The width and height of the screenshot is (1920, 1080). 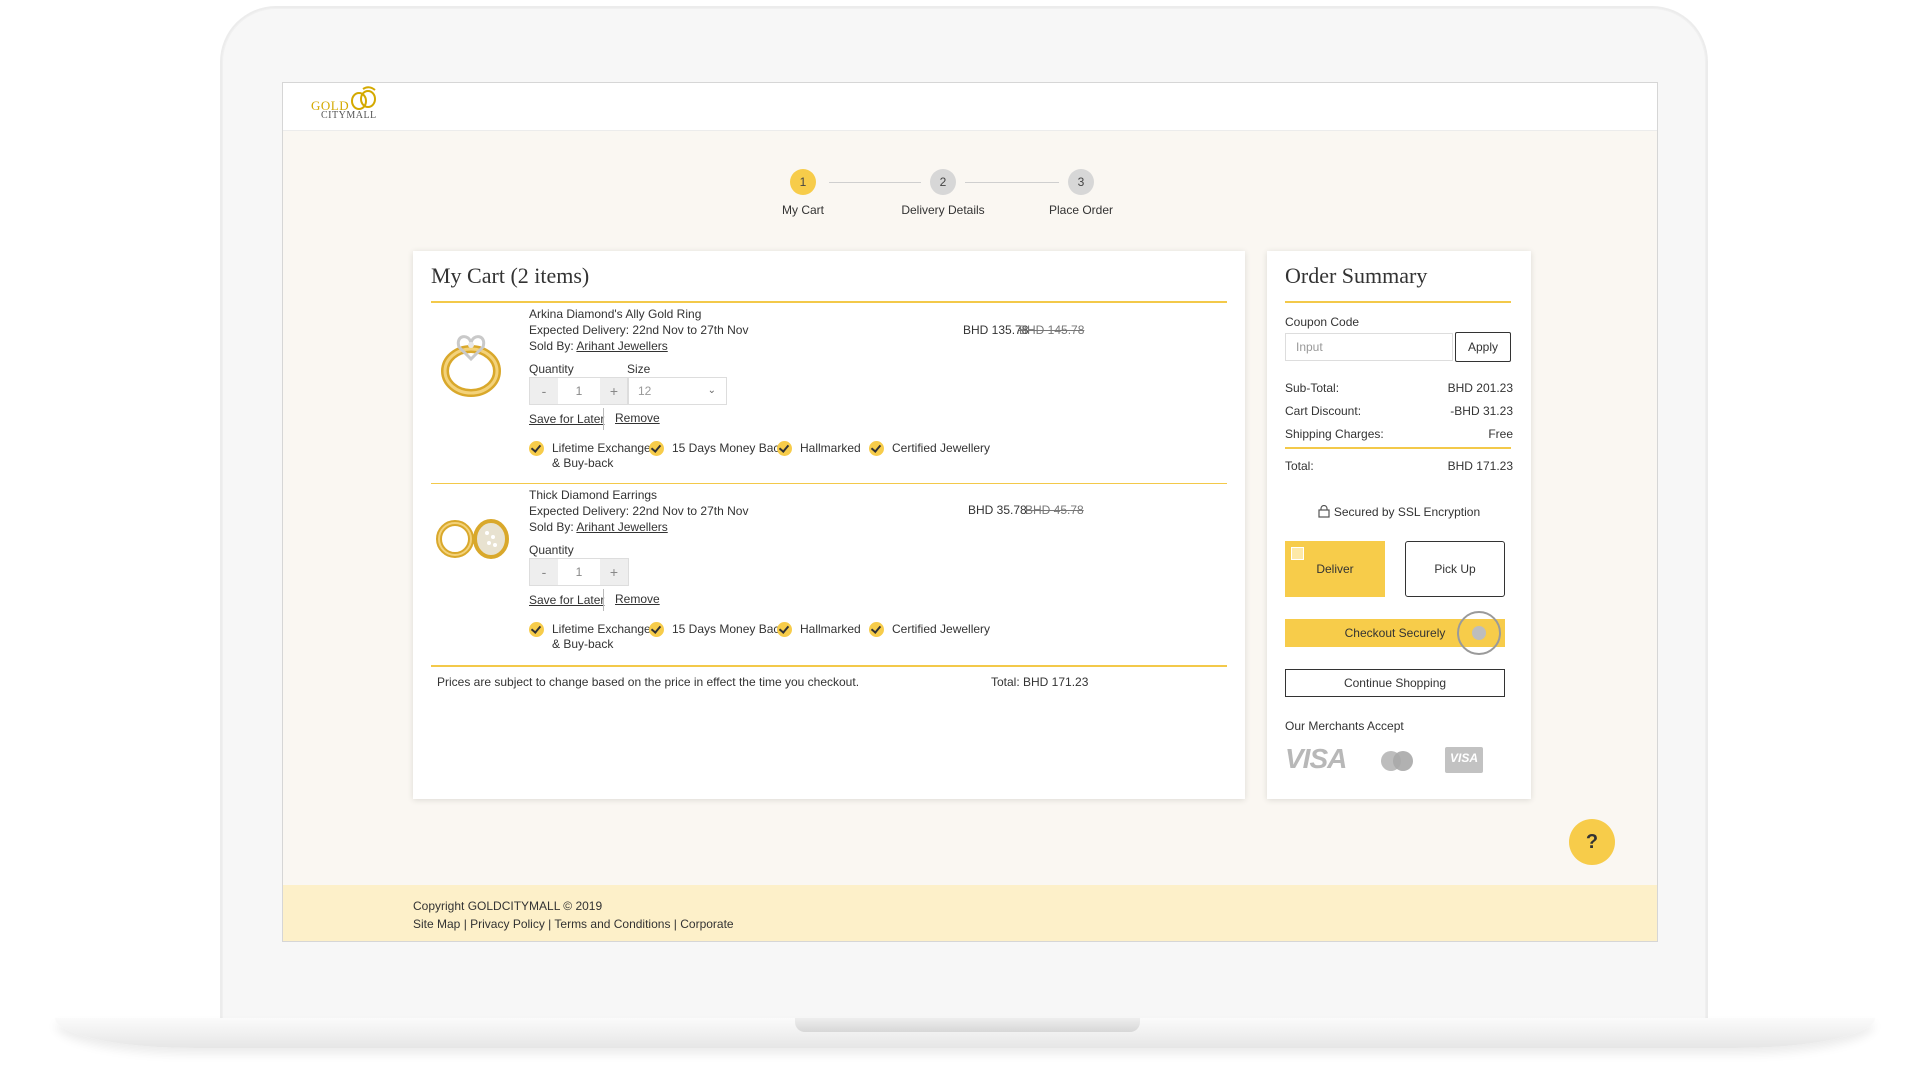 I want to click on step-number: 1, so click(x=803, y=182).